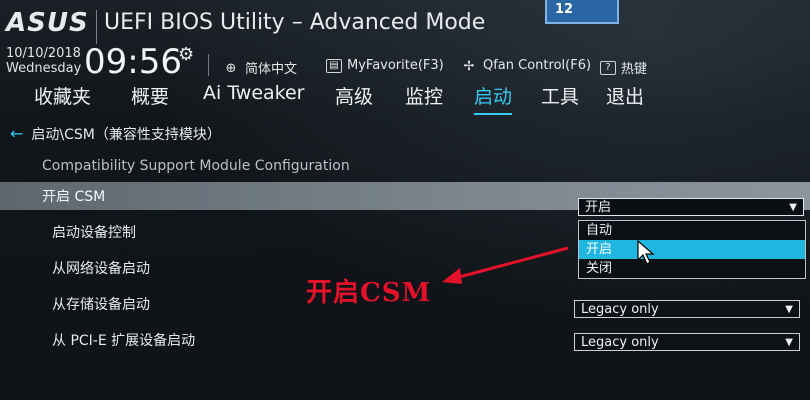 The height and width of the screenshot is (400, 810). What do you see at coordinates (620, 309) in the screenshot?
I see `boot-from-storage-value: Legacy only` at bounding box center [620, 309].